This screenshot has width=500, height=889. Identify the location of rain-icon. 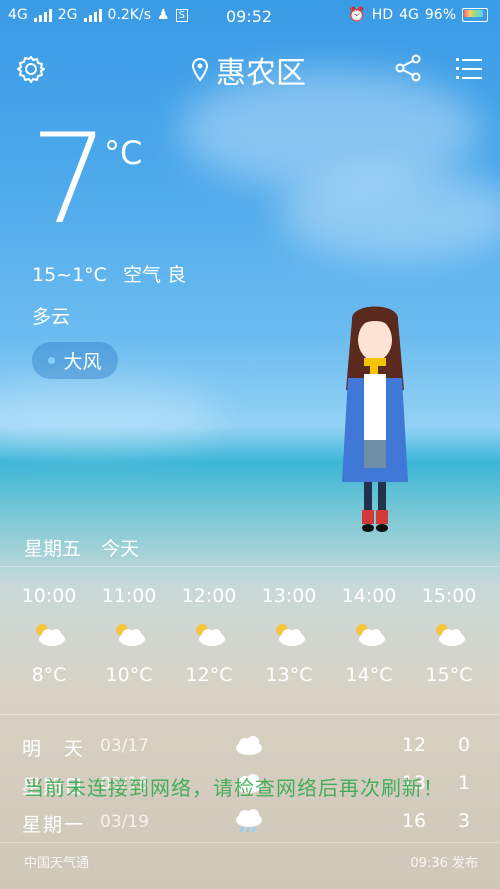
(249, 821).